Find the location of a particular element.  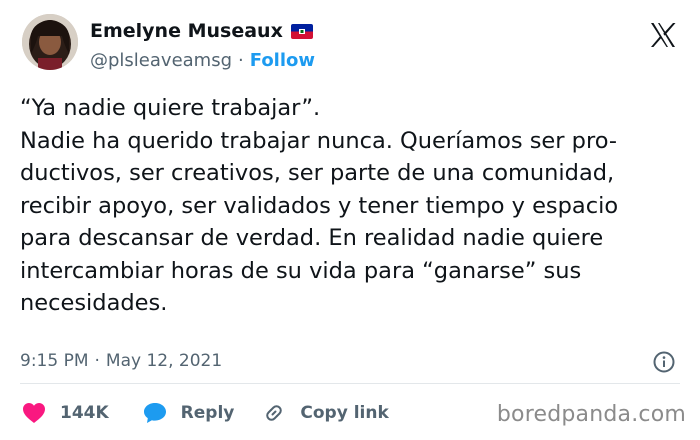

tweet-date: May 12, 2021 is located at coordinates (164, 361).